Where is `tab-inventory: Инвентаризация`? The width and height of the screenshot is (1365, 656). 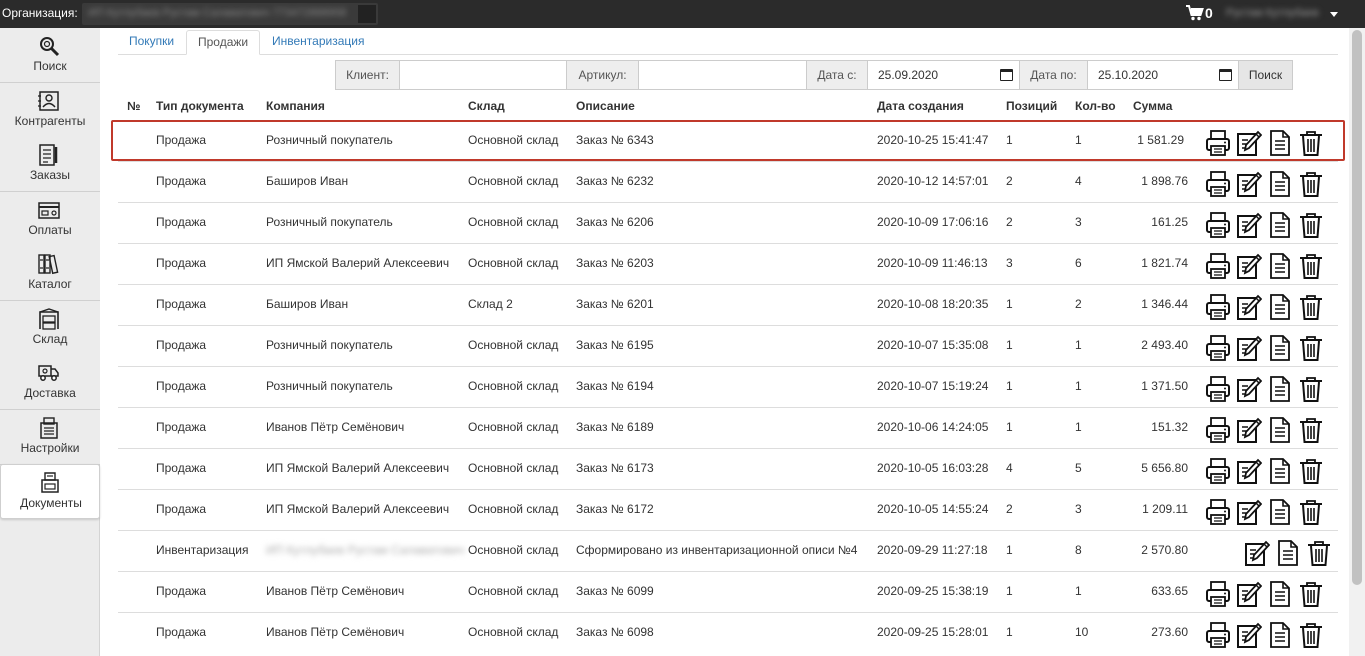 tab-inventory: Инвентаризация is located at coordinates (318, 42).